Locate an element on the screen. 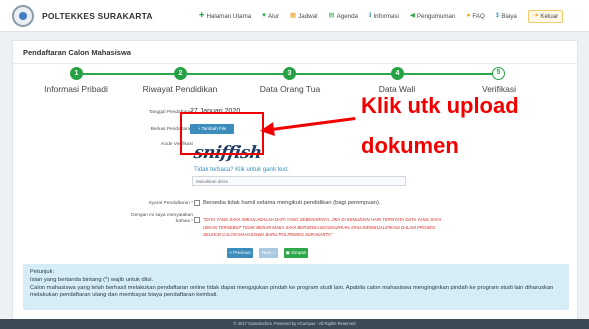  college-logo-icon is located at coordinates (23, 15).